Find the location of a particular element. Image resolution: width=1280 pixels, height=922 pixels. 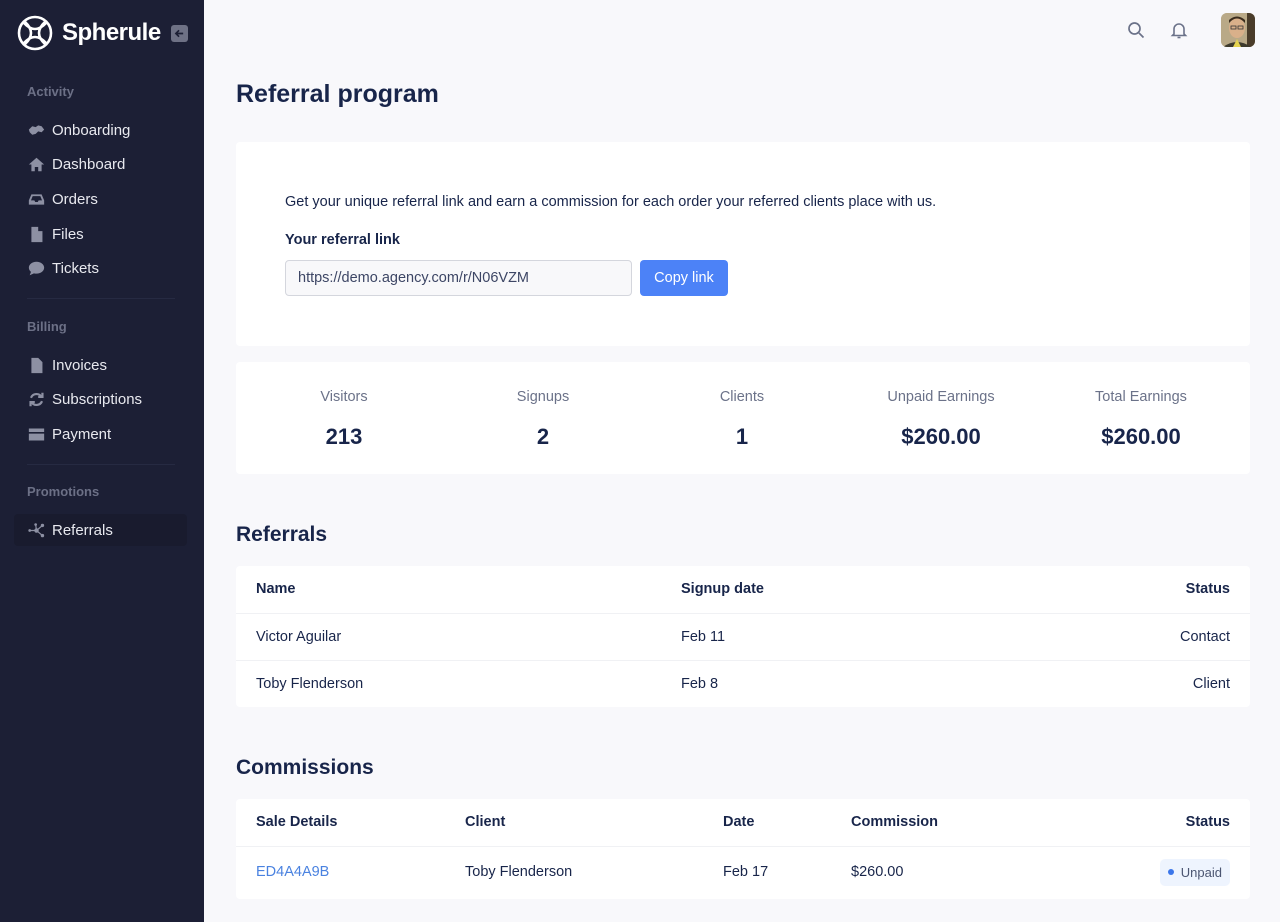

referral-name: Victor Aguilar is located at coordinates (448, 636).